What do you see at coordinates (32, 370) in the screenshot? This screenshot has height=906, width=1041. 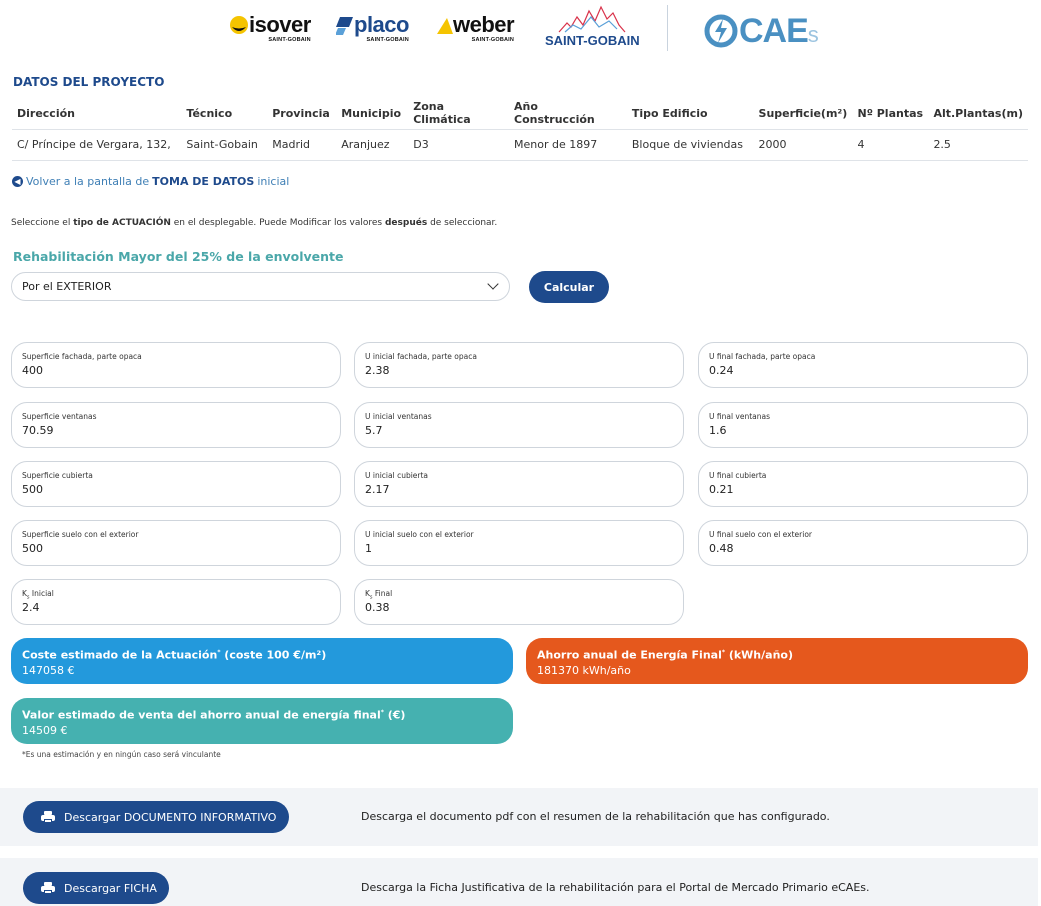 I see `field-value: 400` at bounding box center [32, 370].